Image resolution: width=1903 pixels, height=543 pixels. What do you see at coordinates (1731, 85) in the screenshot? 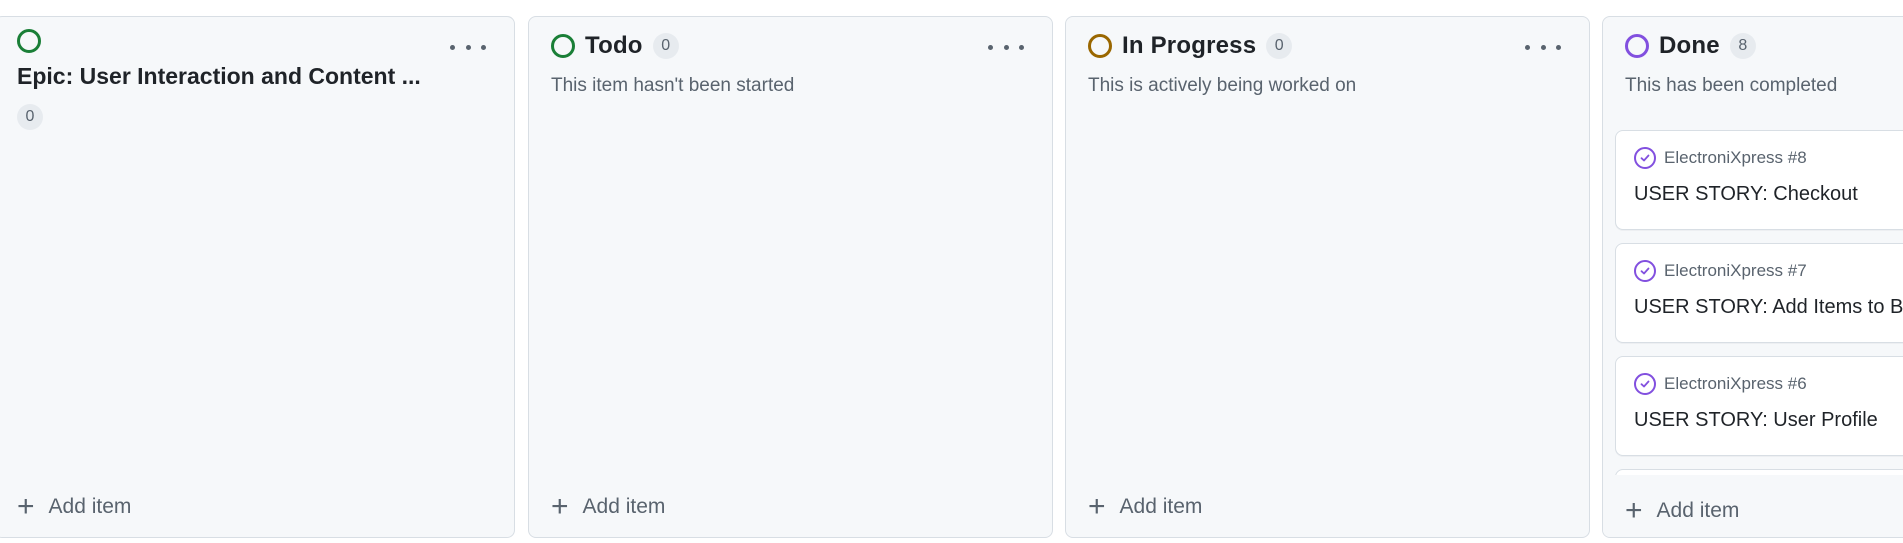
I see `column-description: This has been completed` at bounding box center [1731, 85].